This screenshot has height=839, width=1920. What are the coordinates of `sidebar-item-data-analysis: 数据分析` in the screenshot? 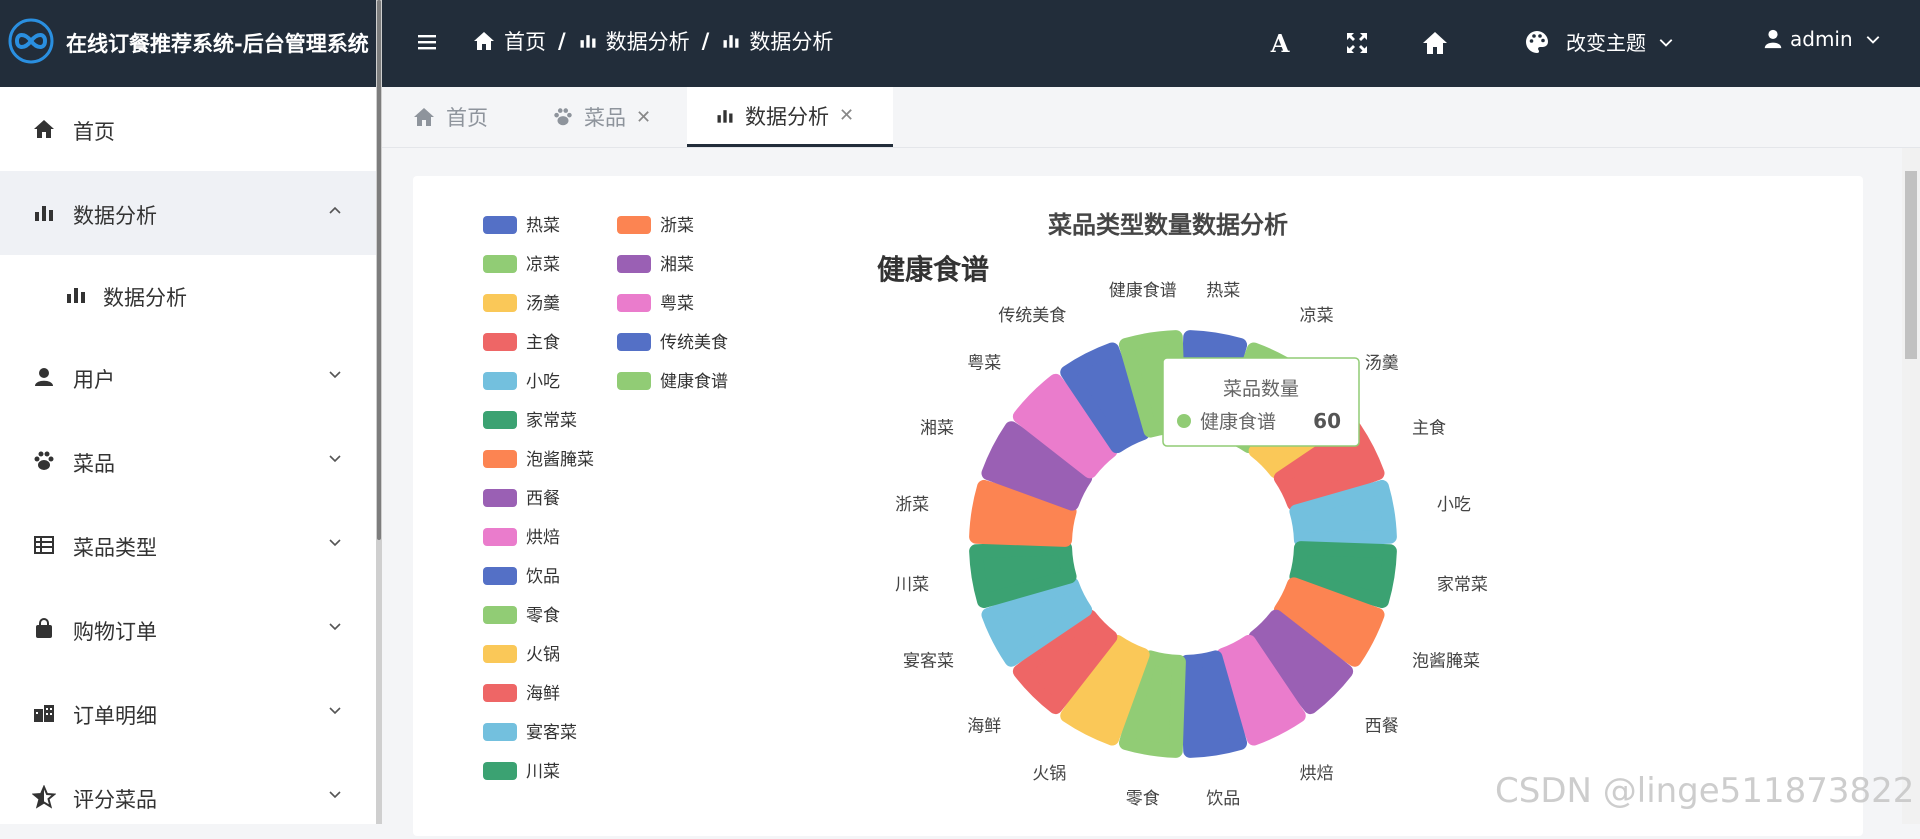 It's located at (188, 213).